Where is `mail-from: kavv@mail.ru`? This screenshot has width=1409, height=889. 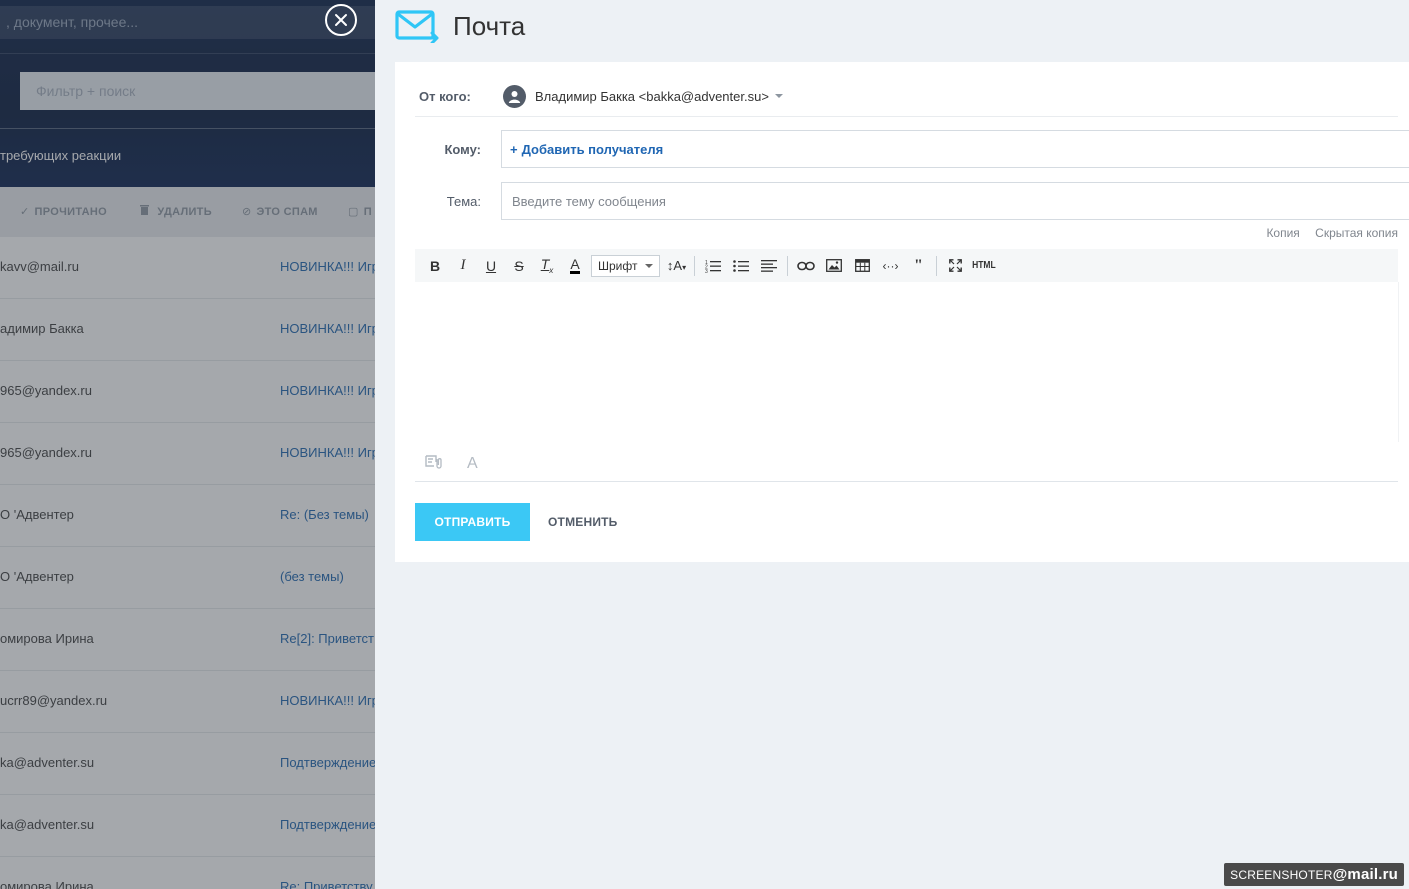
mail-from: kavv@mail.ru is located at coordinates (39, 266).